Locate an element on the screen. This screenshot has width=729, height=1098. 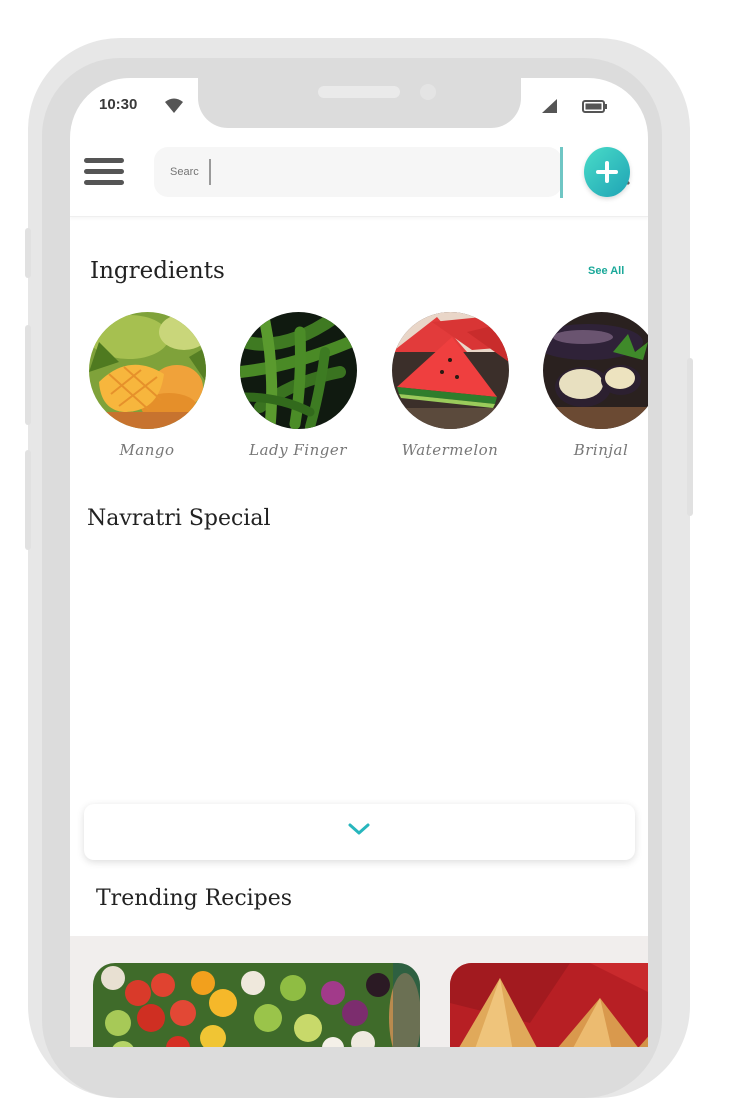
text-cursor is located at coordinates (210, 172).